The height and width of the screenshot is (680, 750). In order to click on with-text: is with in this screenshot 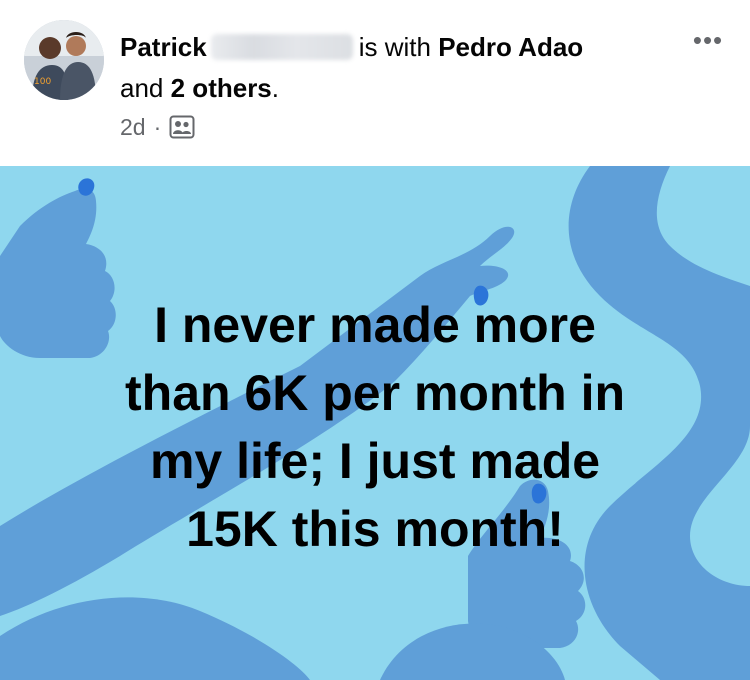, I will do `click(394, 47)`.